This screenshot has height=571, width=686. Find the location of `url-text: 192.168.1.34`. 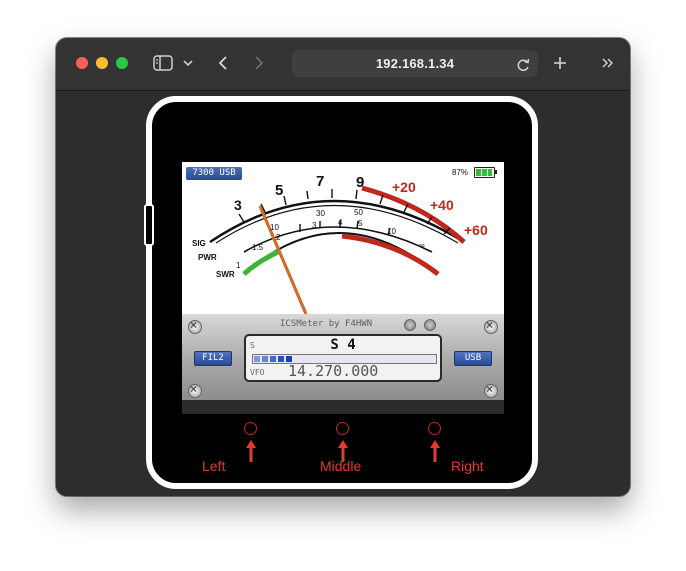

url-text: 192.168.1.34 is located at coordinates (415, 63).